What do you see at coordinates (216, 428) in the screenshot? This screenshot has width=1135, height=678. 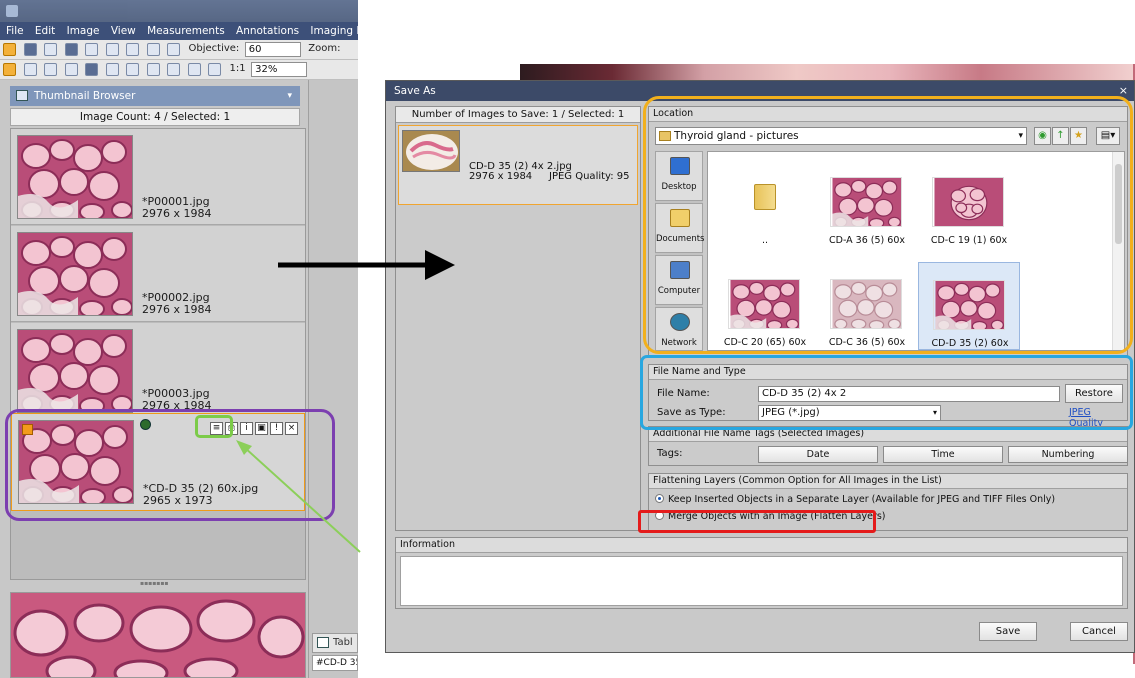 I see `properties-icon: ≡` at bounding box center [216, 428].